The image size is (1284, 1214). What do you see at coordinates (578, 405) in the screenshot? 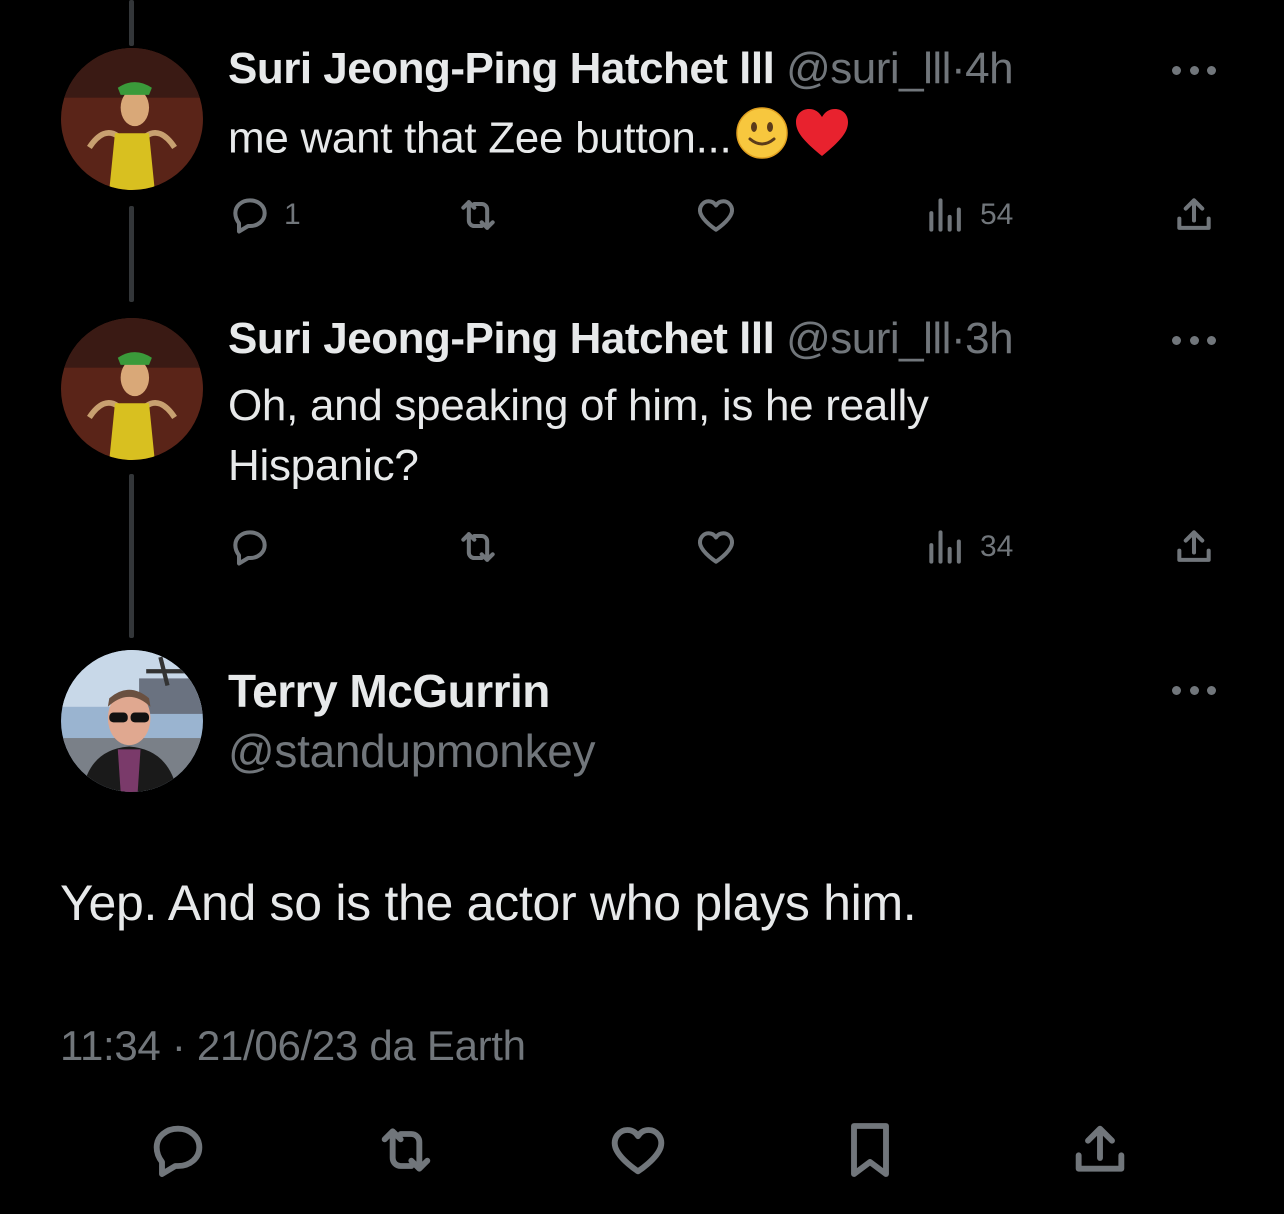
I see `tweet-text-line: Oh, and speaking of him, is he really` at bounding box center [578, 405].